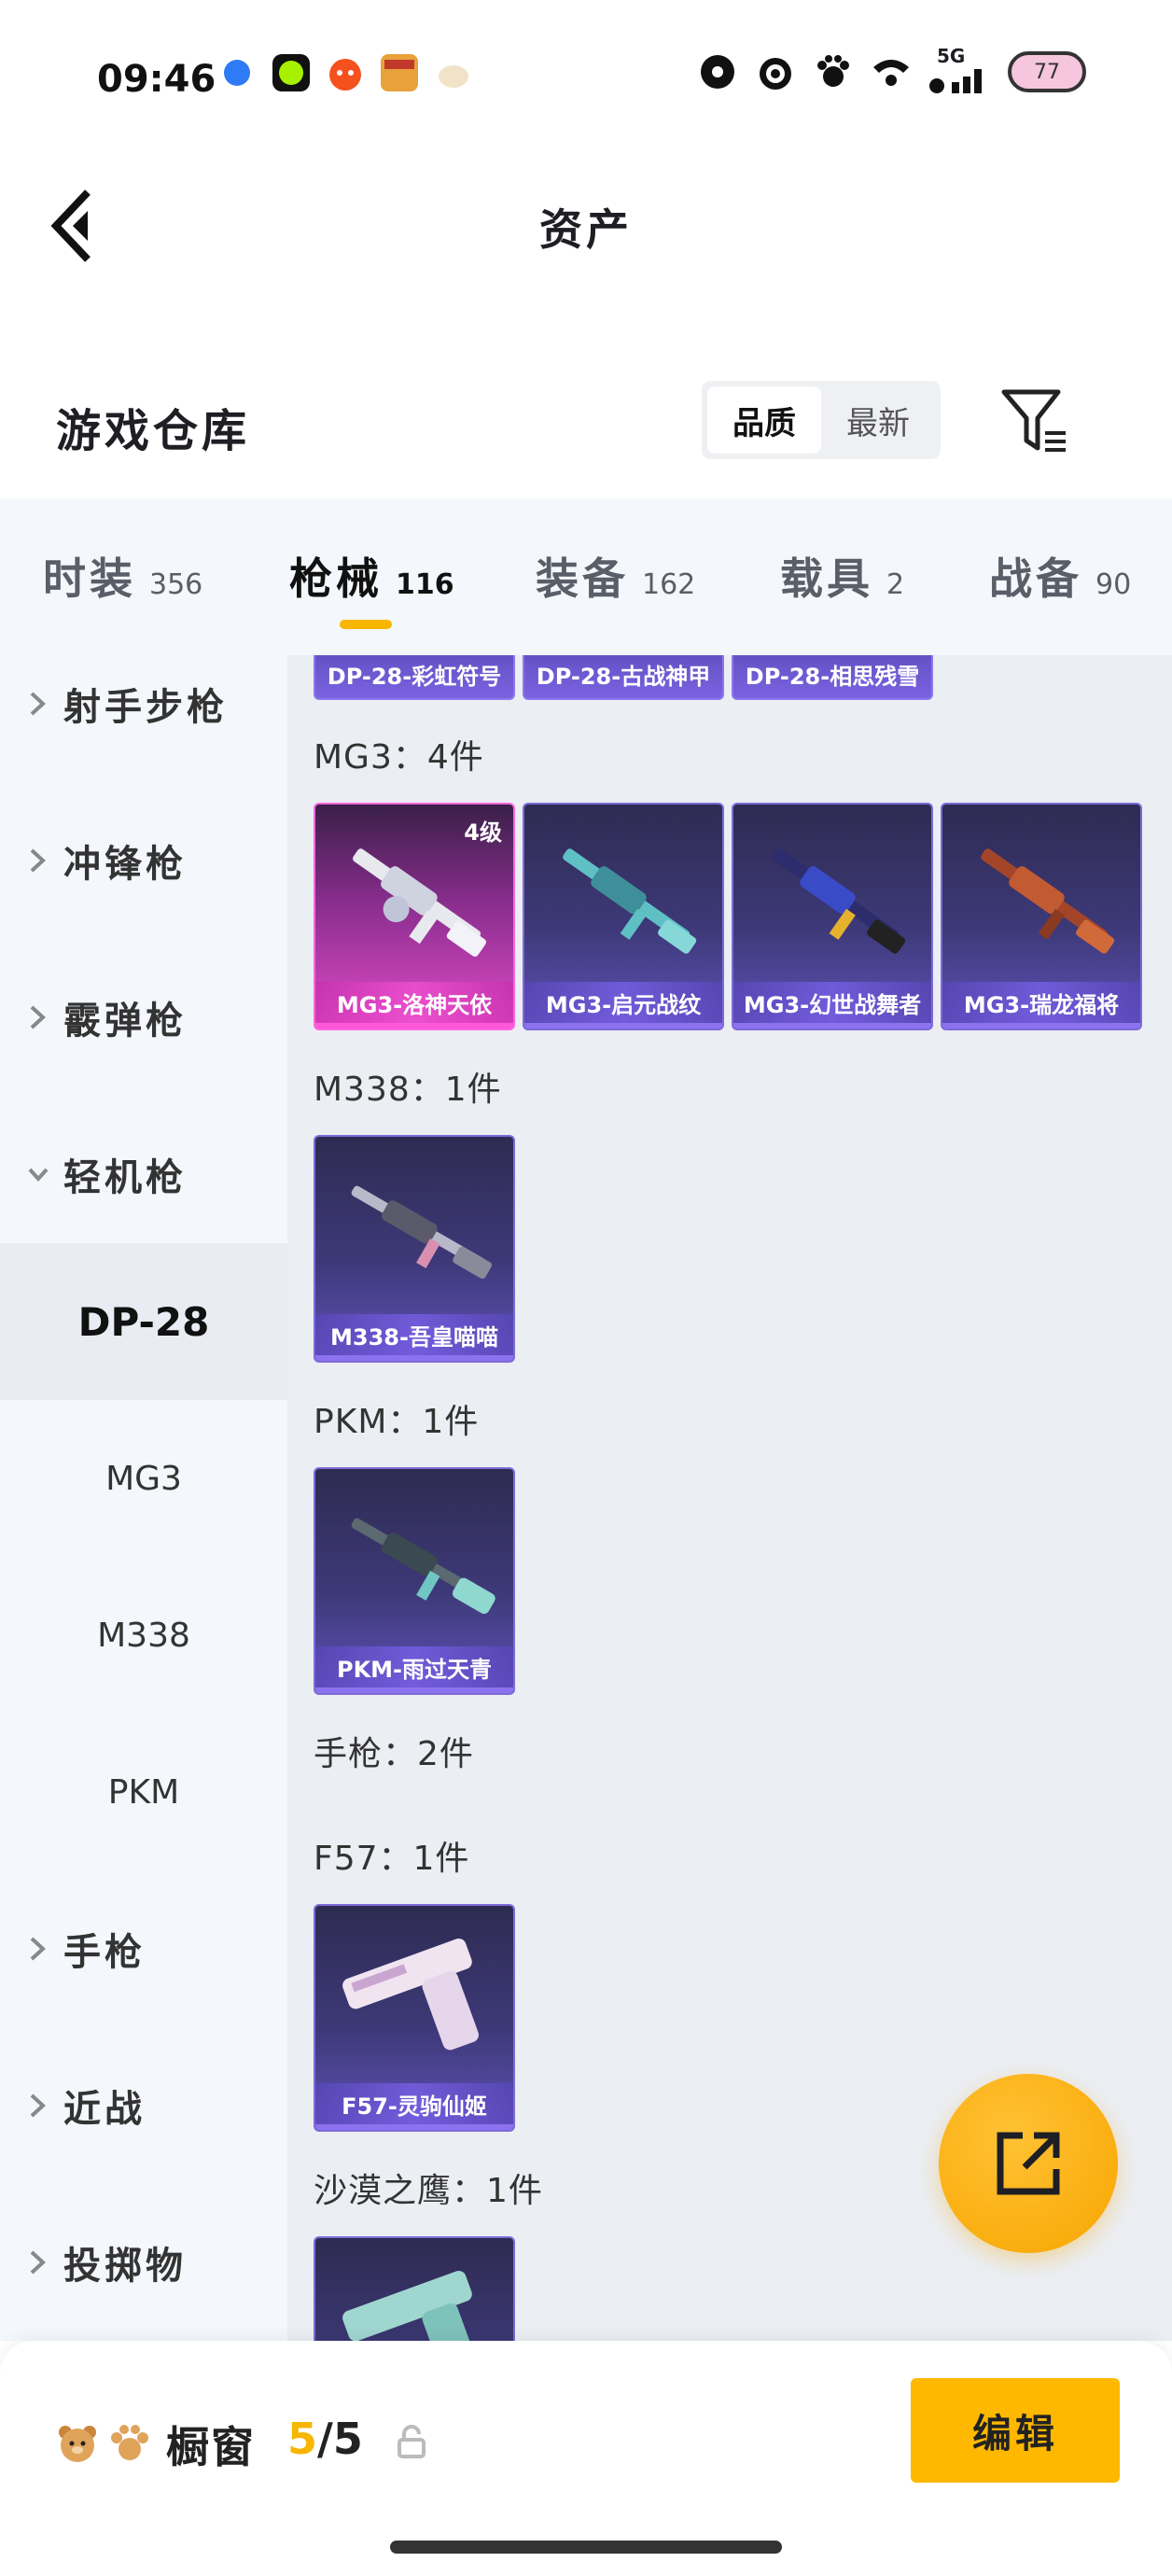  Describe the element at coordinates (483, 832) in the screenshot. I see `level-badge: 4级` at that location.